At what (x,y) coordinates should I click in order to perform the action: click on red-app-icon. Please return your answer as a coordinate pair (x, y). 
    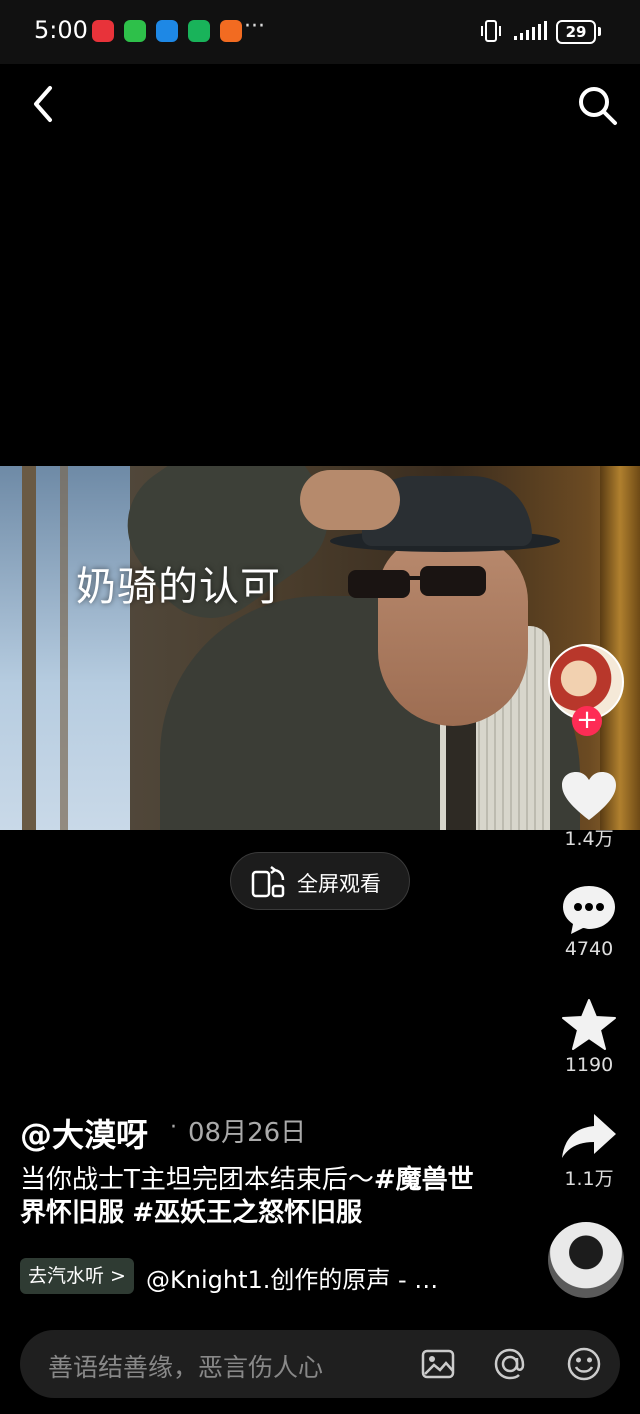
    Looking at the image, I should click on (103, 31).